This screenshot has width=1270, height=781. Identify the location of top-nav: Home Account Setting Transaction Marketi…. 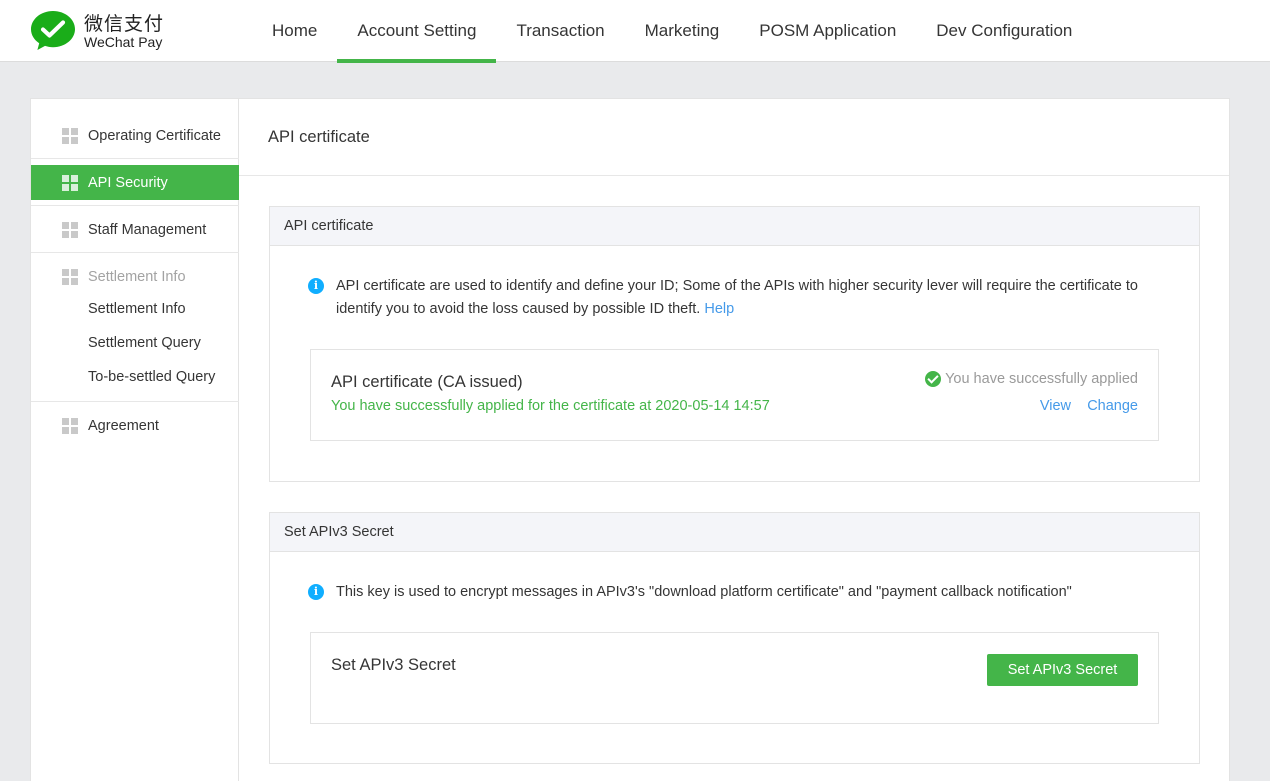
(672, 31).